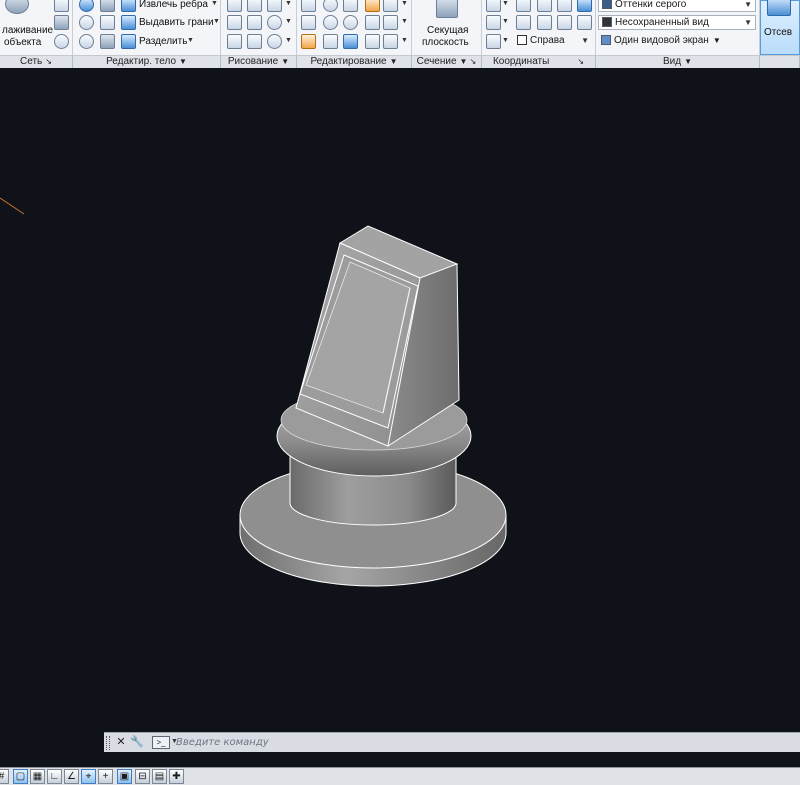  Describe the element at coordinates (404, 3) in the screenshot. I see `modify-dropdown-1: ▼` at that location.